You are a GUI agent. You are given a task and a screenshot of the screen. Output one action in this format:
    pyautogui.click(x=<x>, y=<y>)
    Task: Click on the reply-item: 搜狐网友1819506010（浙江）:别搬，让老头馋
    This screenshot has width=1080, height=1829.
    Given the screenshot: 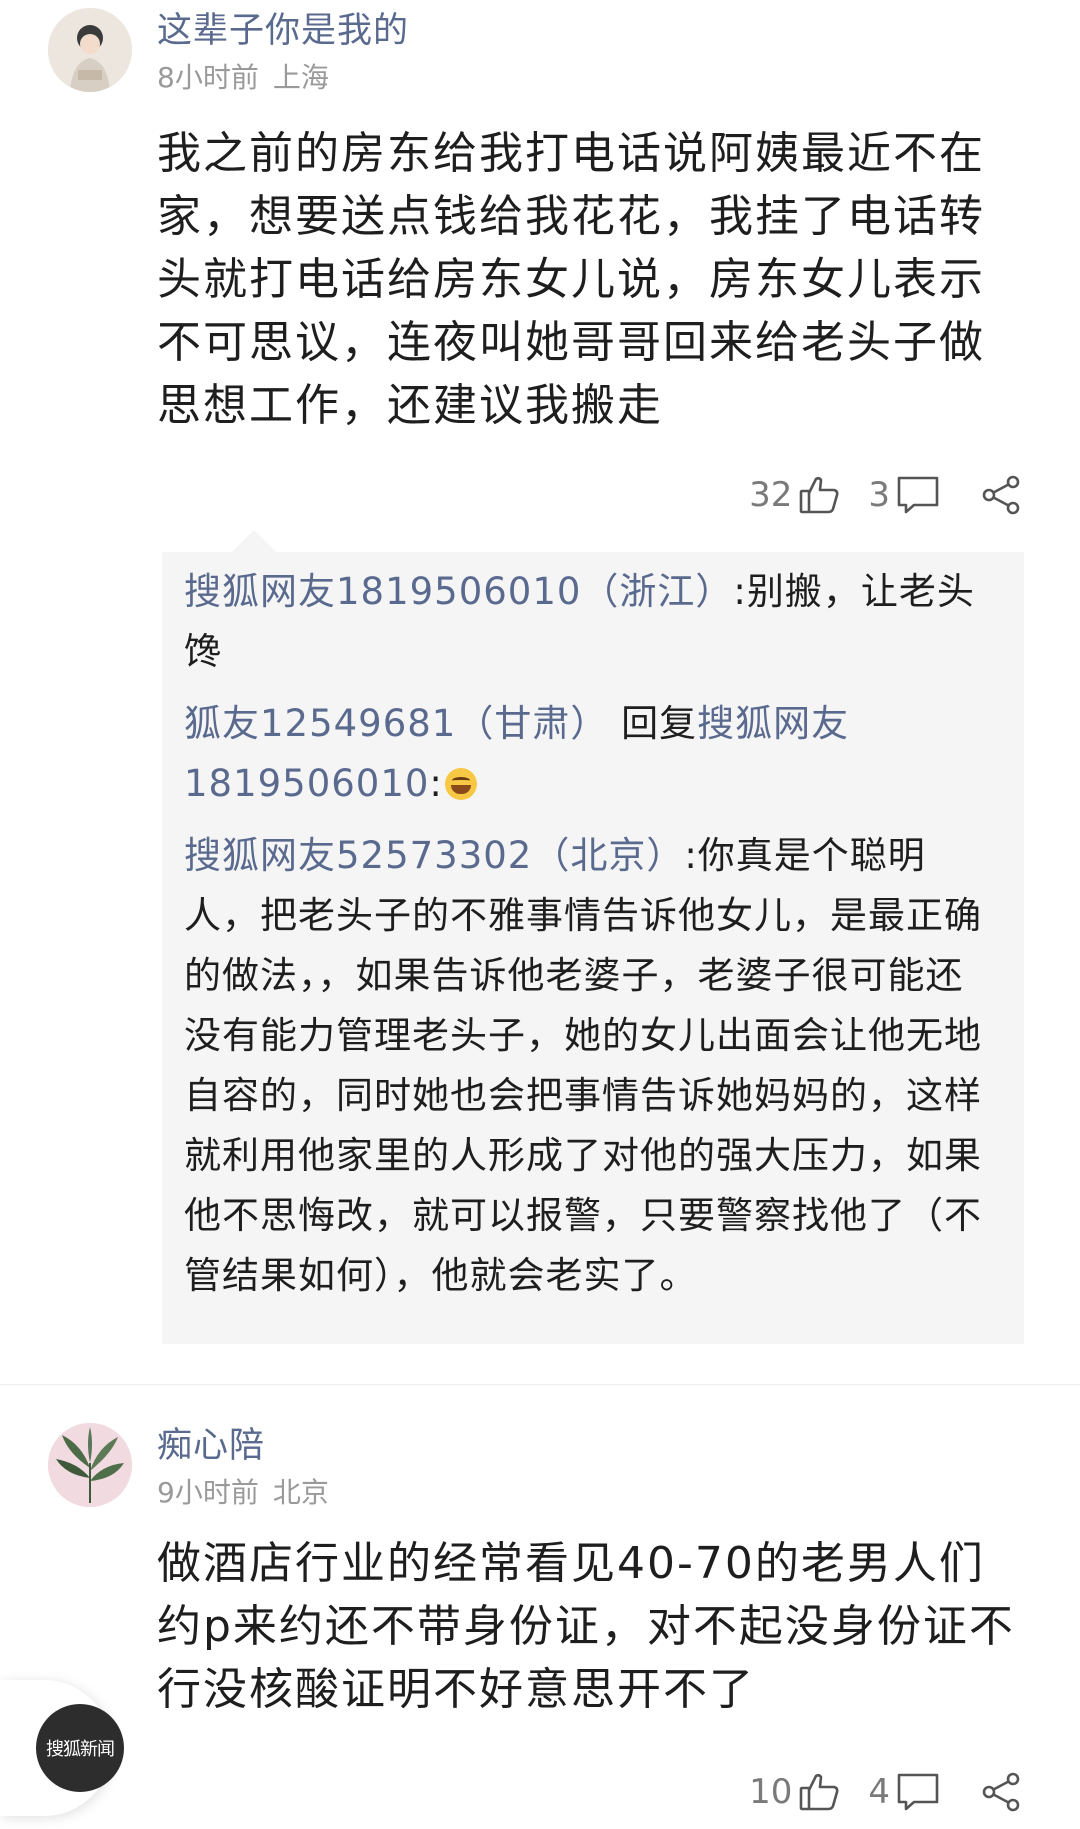 What is the action you would take?
    pyautogui.click(x=592, y=622)
    